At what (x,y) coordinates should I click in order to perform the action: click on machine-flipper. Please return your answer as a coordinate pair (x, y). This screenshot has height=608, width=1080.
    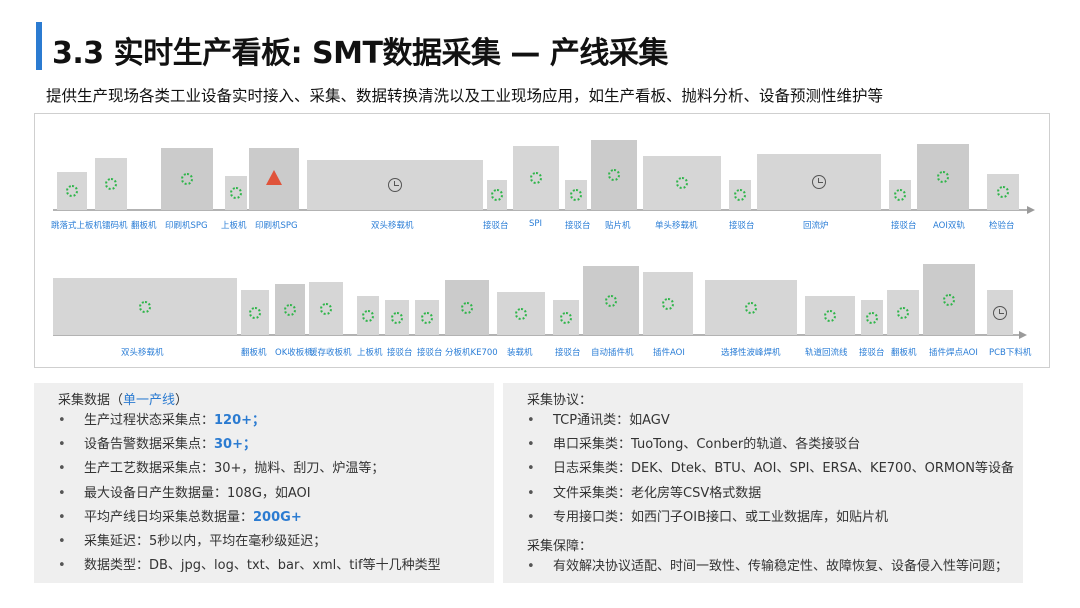
    Looking at the image, I should click on (111, 184).